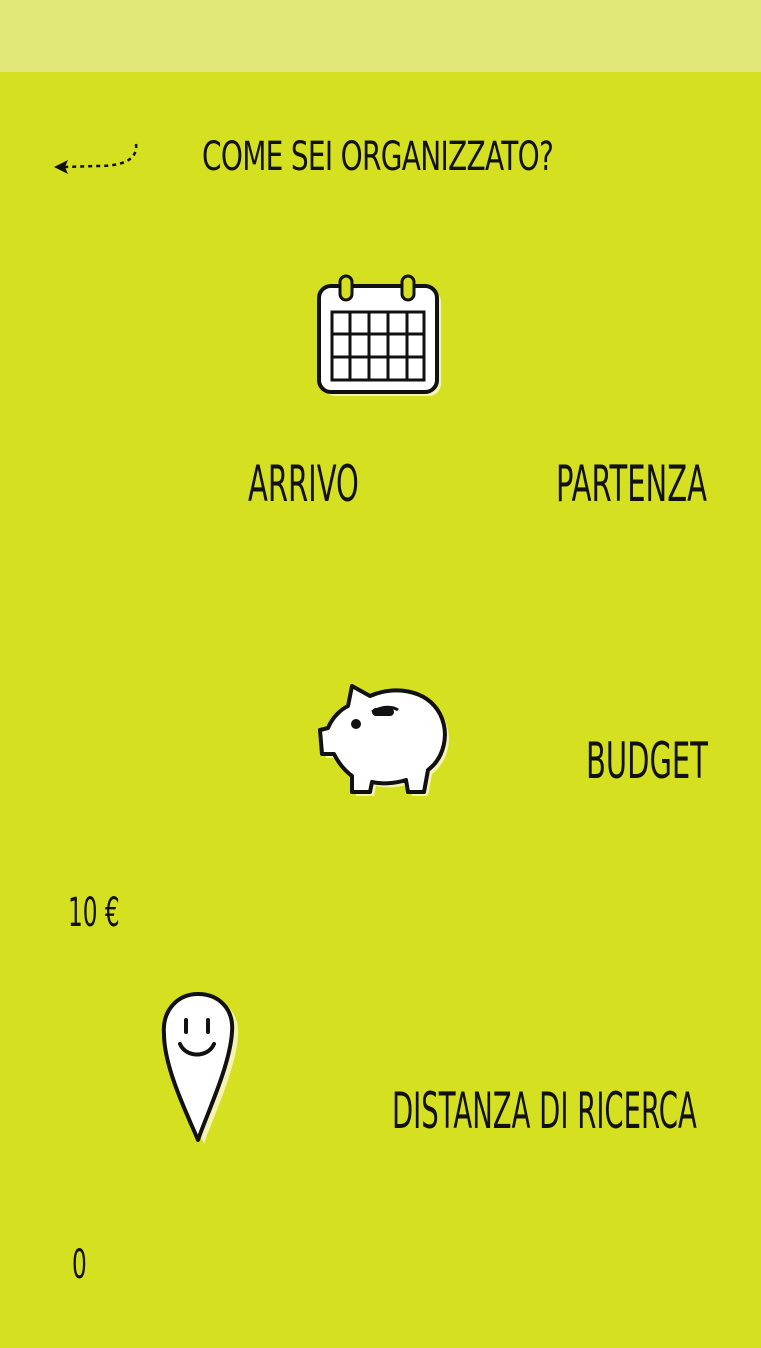  What do you see at coordinates (79, 1265) in the screenshot?
I see `distance-value: 0` at bounding box center [79, 1265].